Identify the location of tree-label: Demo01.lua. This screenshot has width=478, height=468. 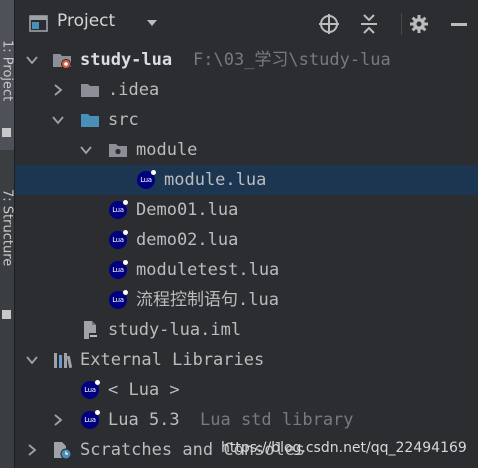
(187, 210).